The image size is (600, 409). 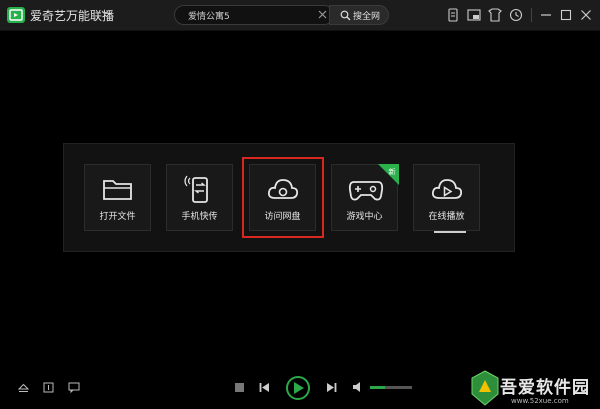 What do you see at coordinates (540, 401) in the screenshot?
I see `watermark-url: www.52xue.com` at bounding box center [540, 401].